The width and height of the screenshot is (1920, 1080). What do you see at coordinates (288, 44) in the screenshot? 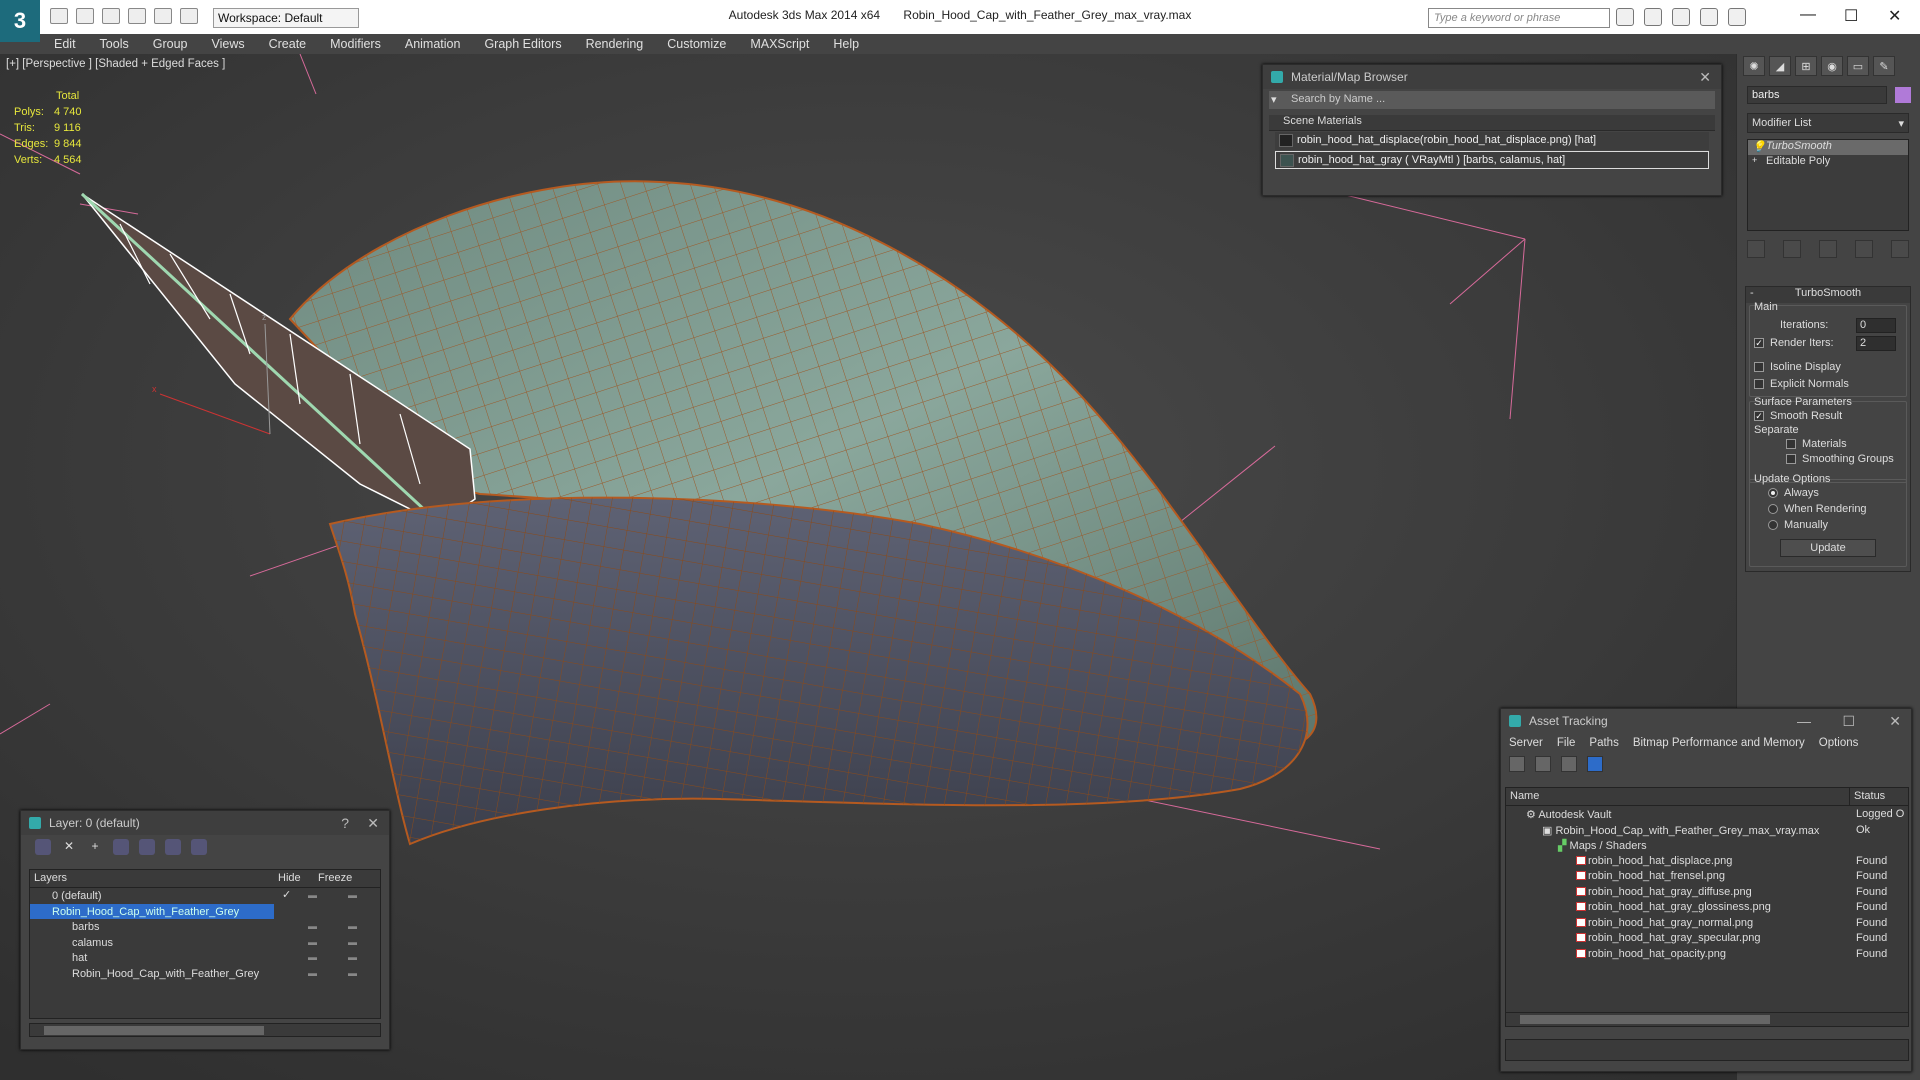
I see `menu-create: Create` at bounding box center [288, 44].